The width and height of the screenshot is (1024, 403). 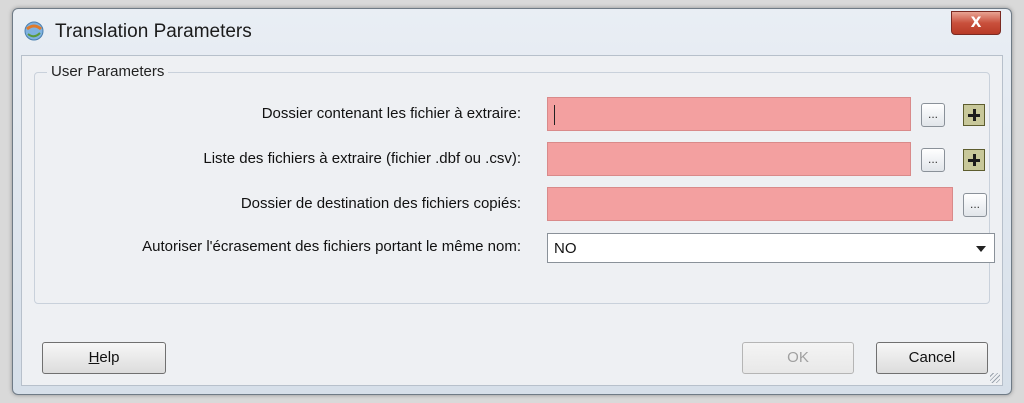 I want to click on file-list-add-icon, so click(x=974, y=160).